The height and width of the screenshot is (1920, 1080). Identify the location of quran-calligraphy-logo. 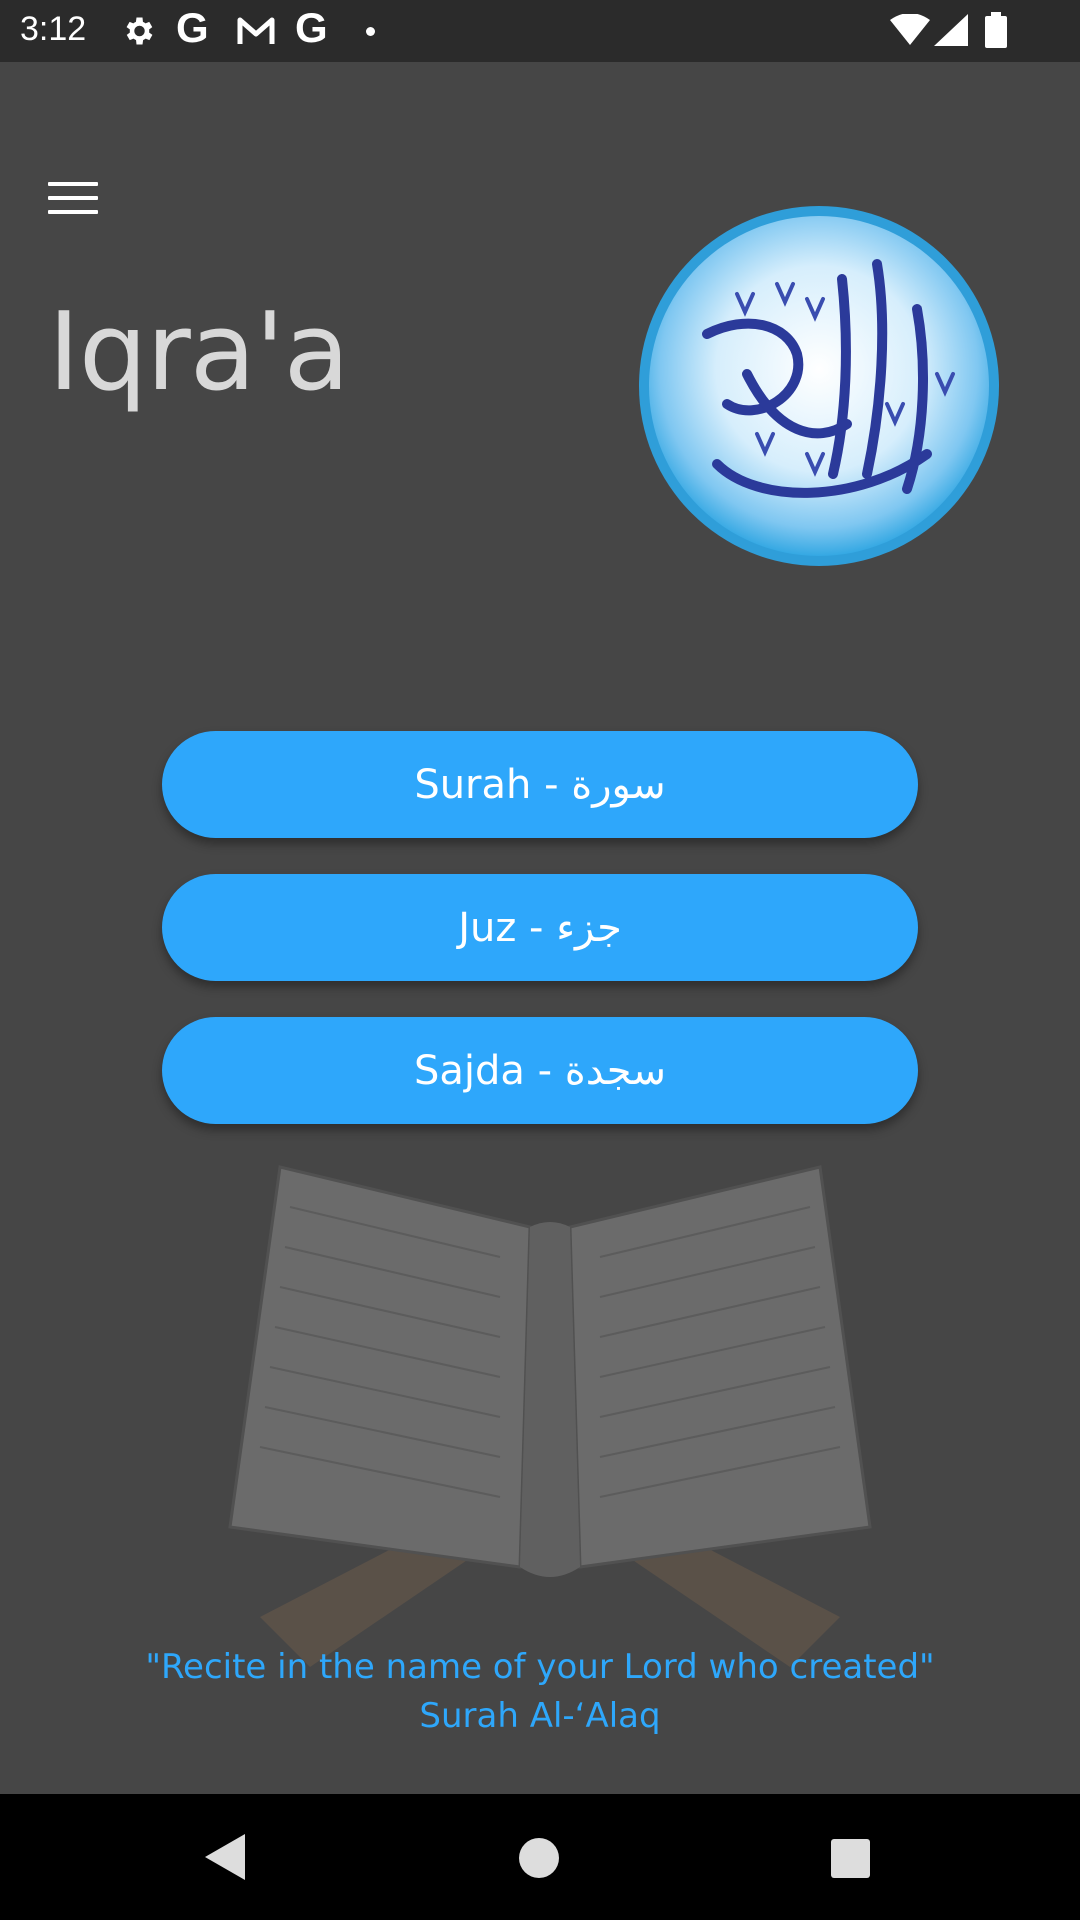
(819, 386).